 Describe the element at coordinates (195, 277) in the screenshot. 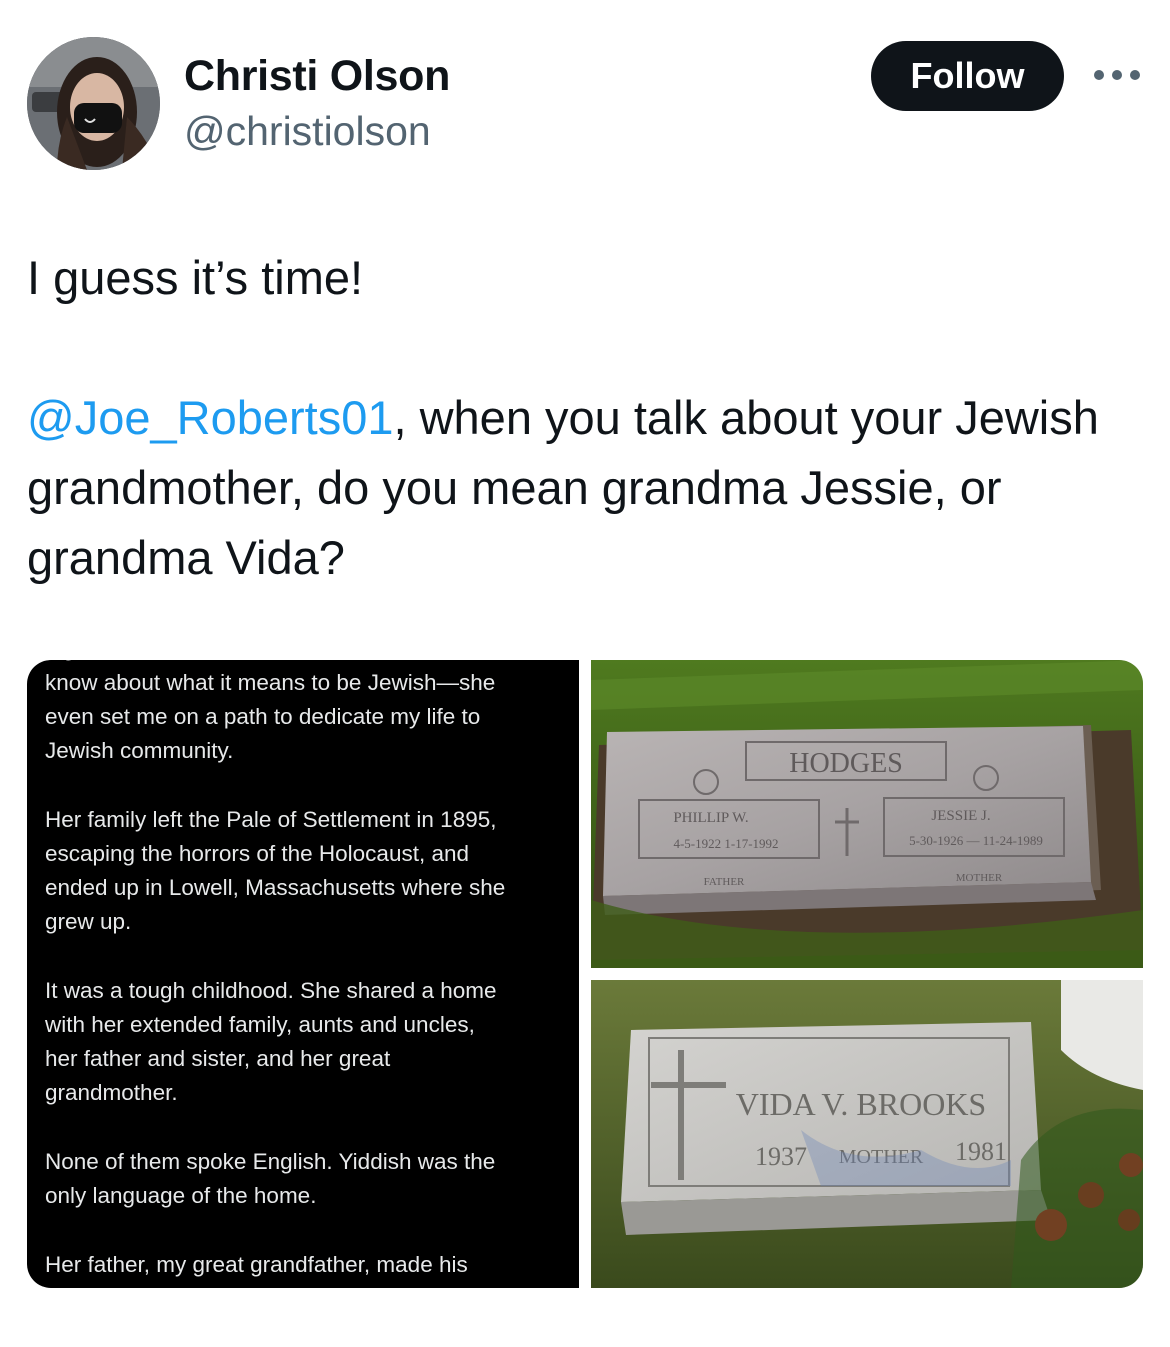

I see `tweet-text-line: I guess it’s time!` at that location.